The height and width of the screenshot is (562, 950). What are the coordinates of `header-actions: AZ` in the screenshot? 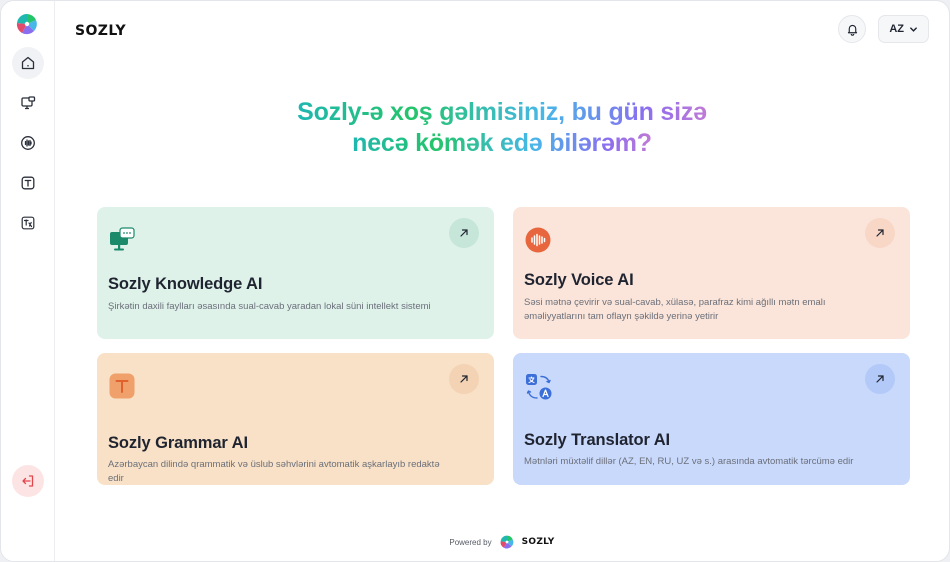 It's located at (883, 29).